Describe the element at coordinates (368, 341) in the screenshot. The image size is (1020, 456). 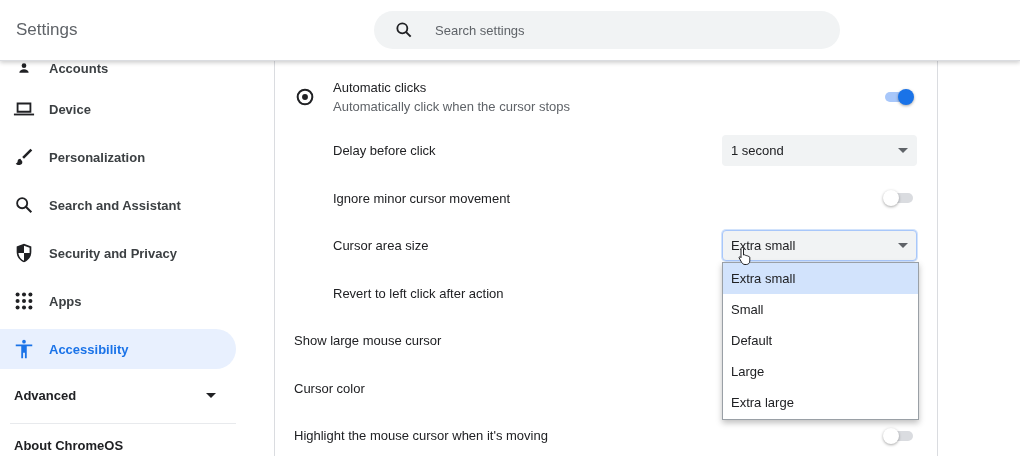
I see `setting-label: Show large mouse cursor` at that location.